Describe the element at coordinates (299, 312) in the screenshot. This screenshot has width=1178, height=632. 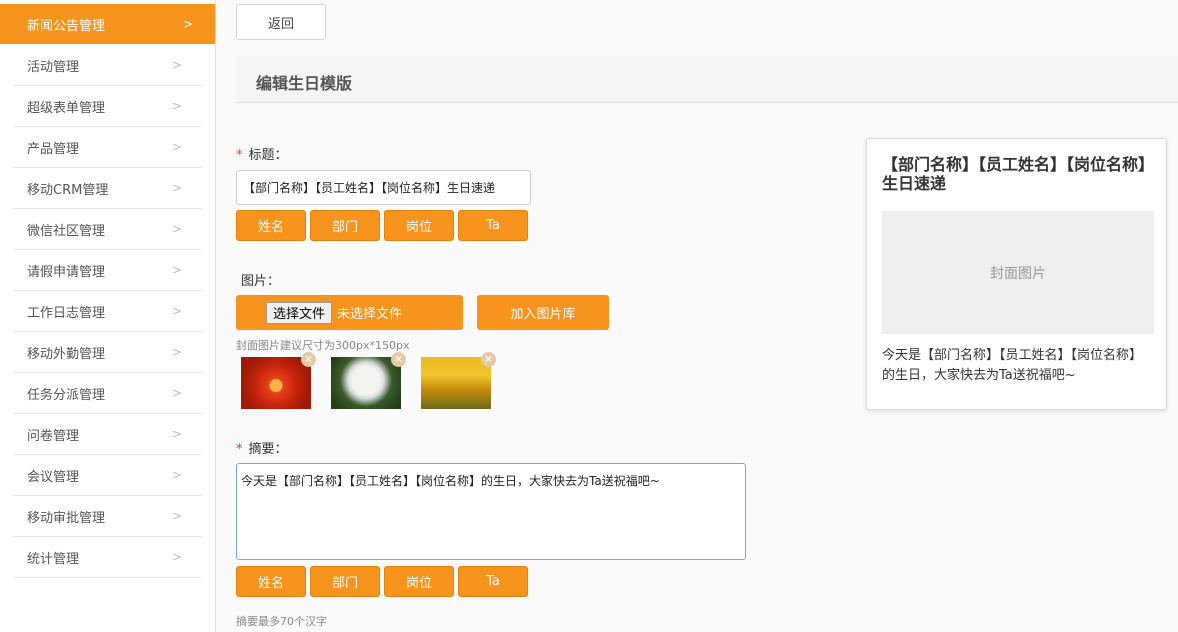
I see `choose-file-button: 选择文件` at that location.